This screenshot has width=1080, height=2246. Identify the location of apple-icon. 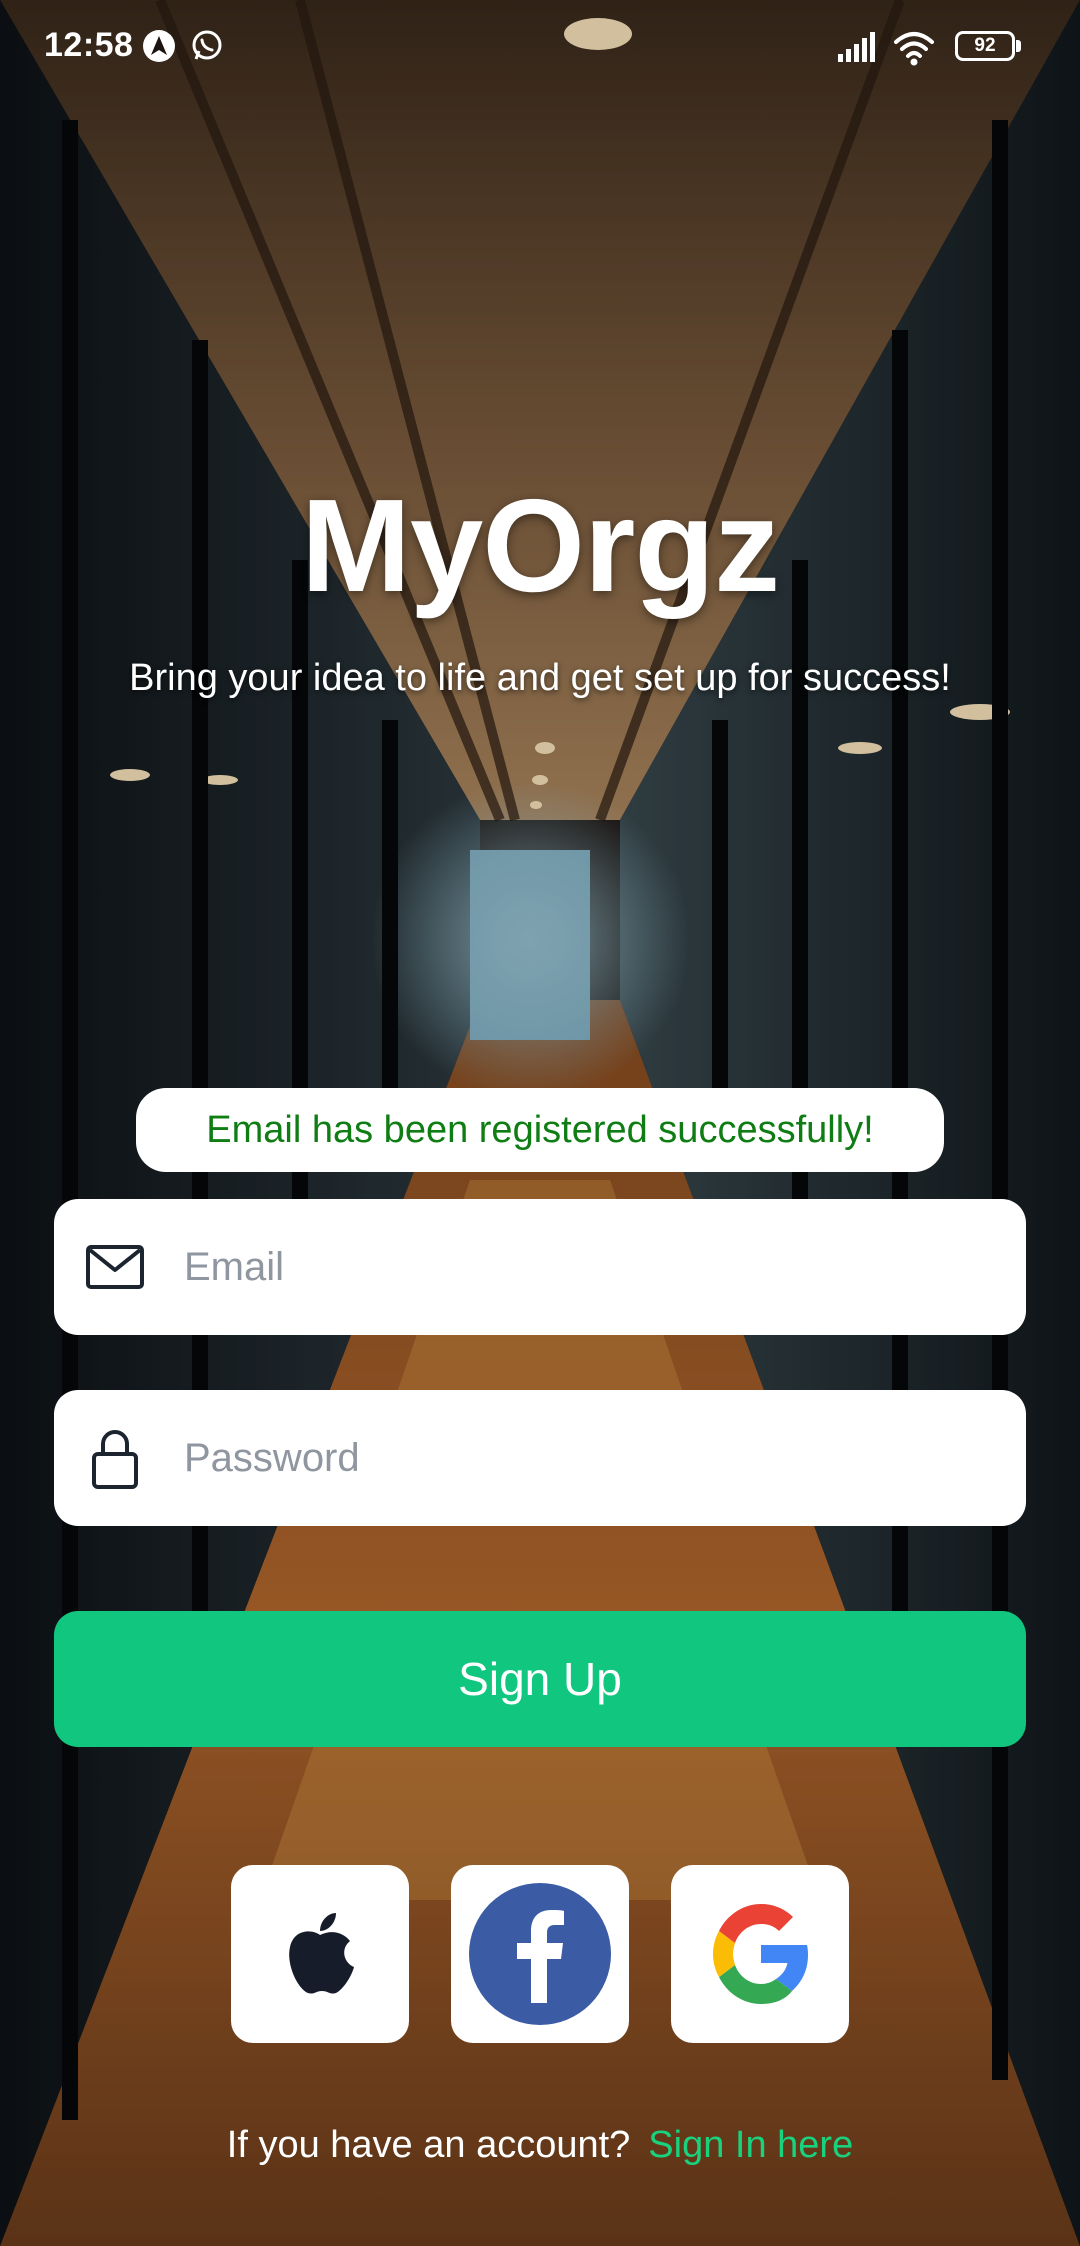
(321, 1953).